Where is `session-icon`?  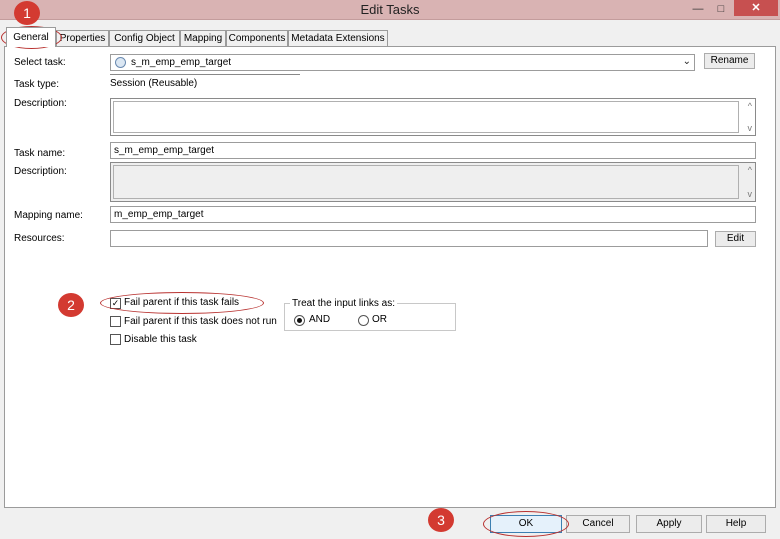 session-icon is located at coordinates (120, 62).